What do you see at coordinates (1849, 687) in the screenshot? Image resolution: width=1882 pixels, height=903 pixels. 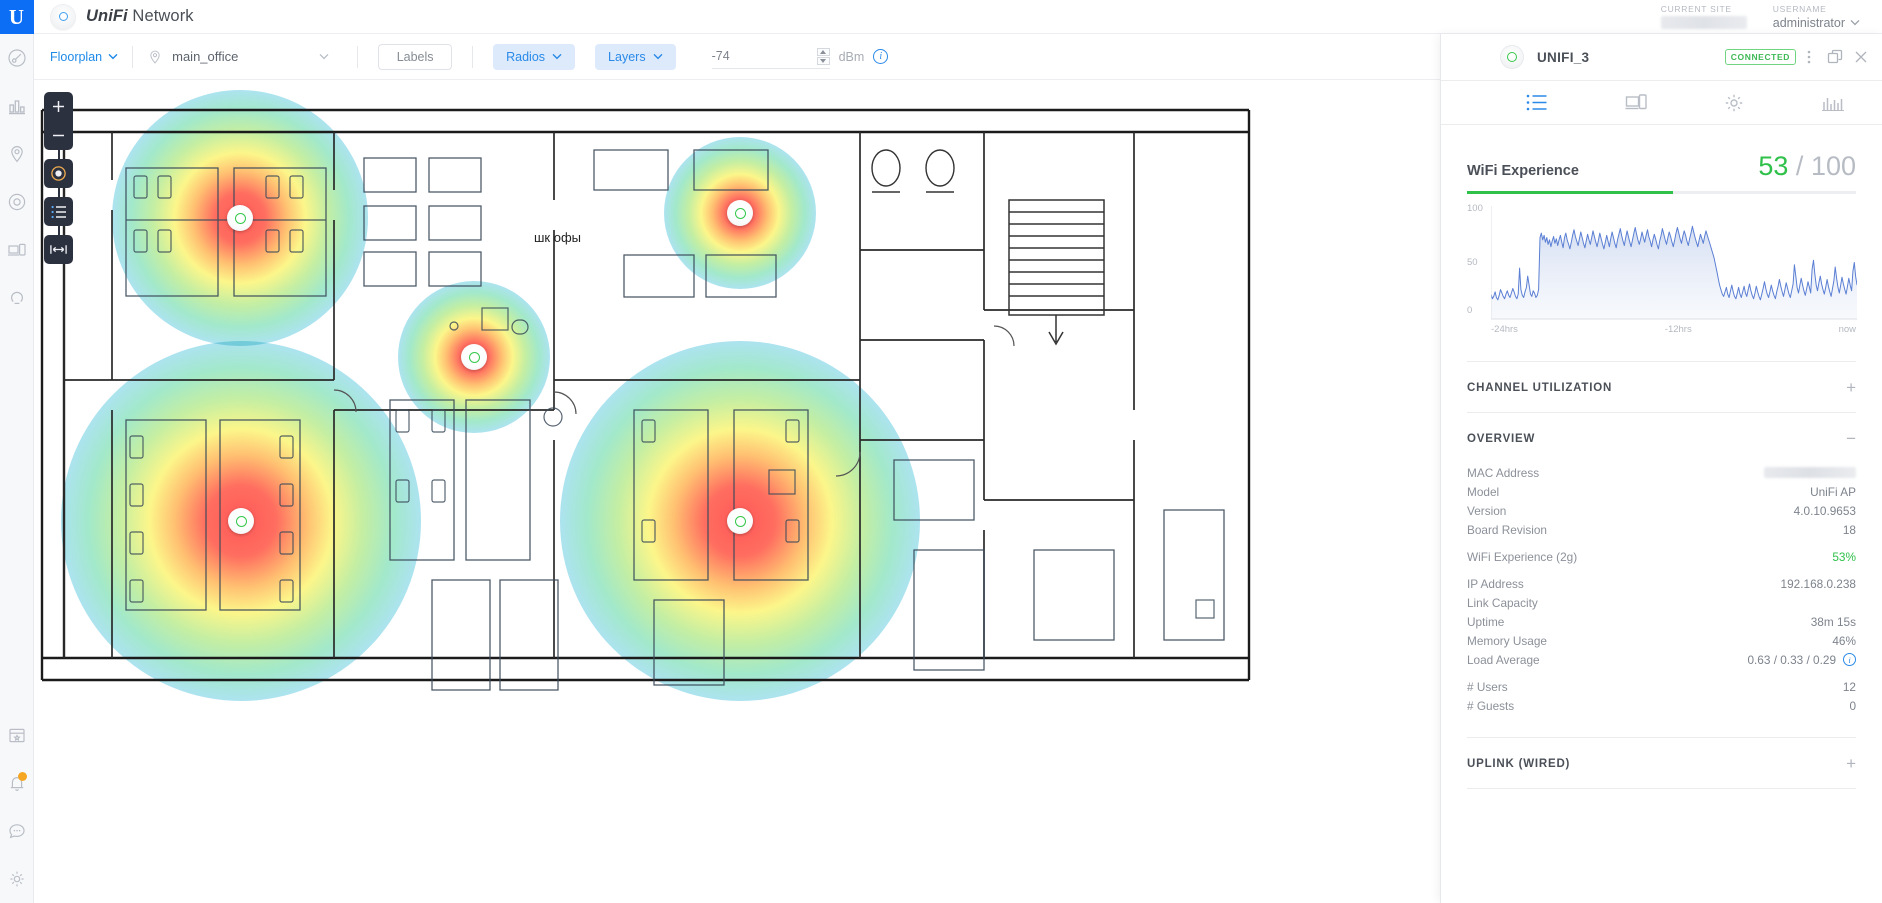 I see `overview-row-value: 12` at bounding box center [1849, 687].